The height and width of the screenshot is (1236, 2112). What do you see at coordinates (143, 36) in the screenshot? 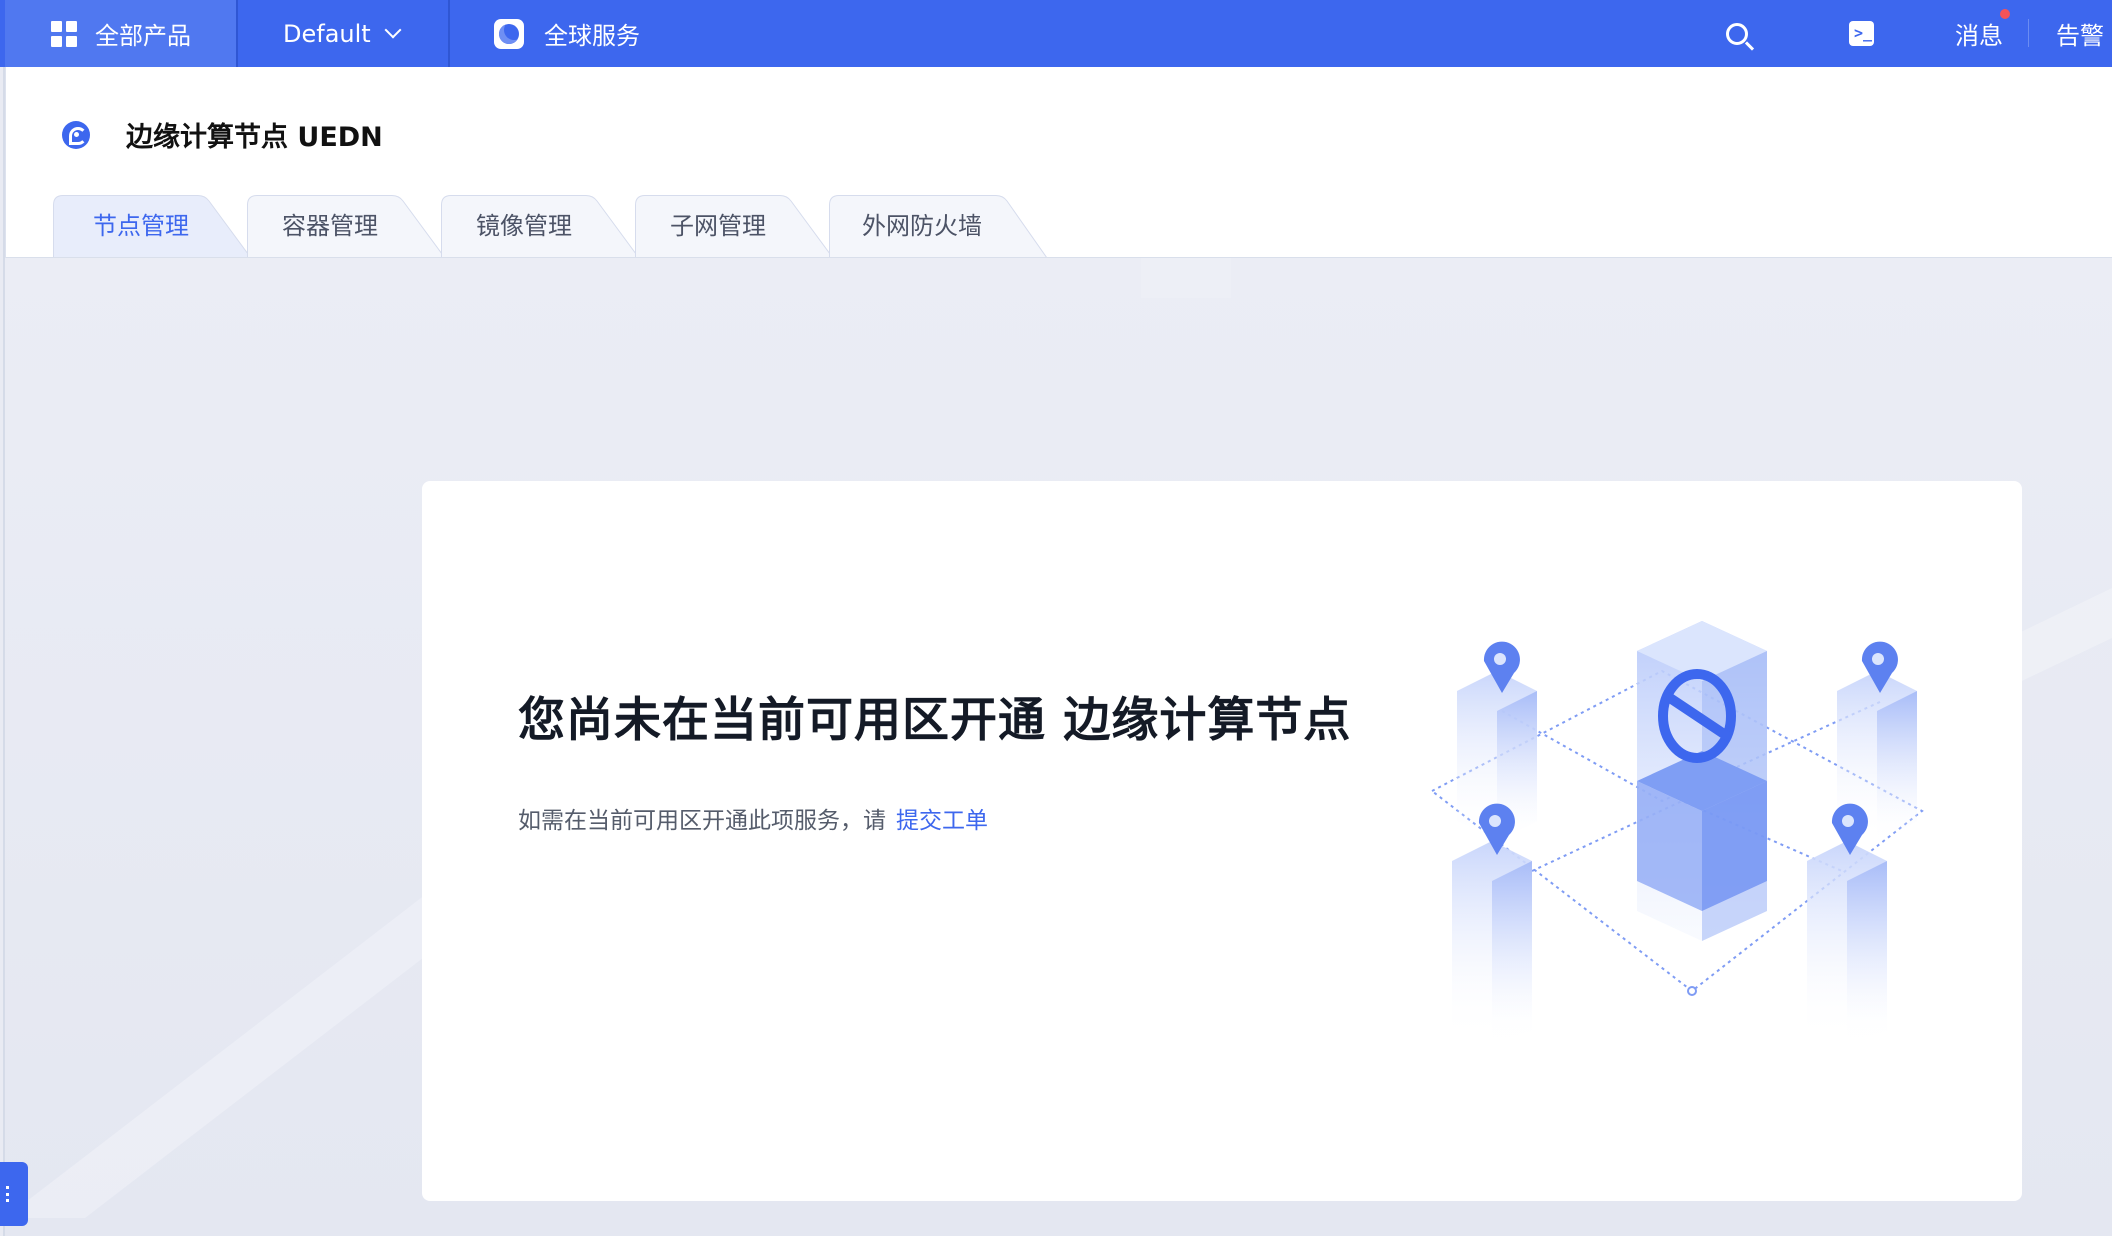
I see `all-products-label: 全部产品` at bounding box center [143, 36].